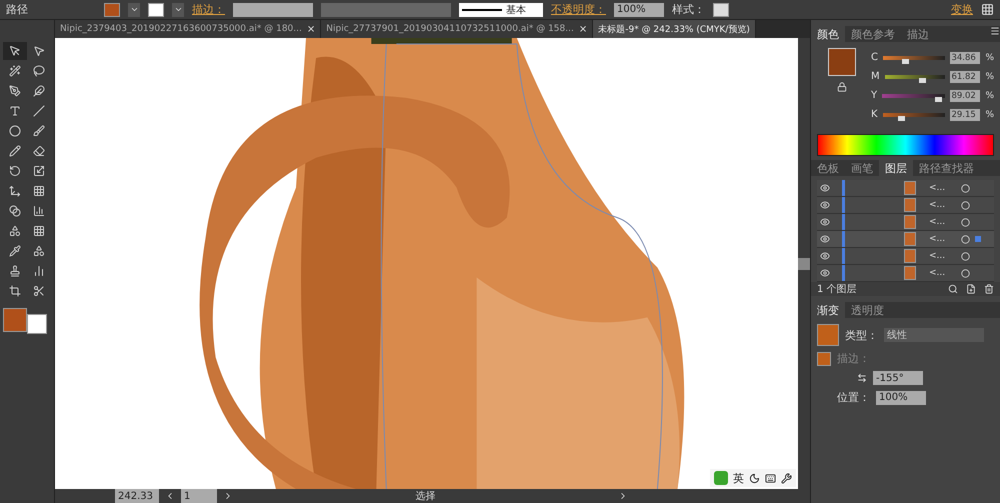 This screenshot has width=1000, height=503. I want to click on search-icon, so click(953, 289).